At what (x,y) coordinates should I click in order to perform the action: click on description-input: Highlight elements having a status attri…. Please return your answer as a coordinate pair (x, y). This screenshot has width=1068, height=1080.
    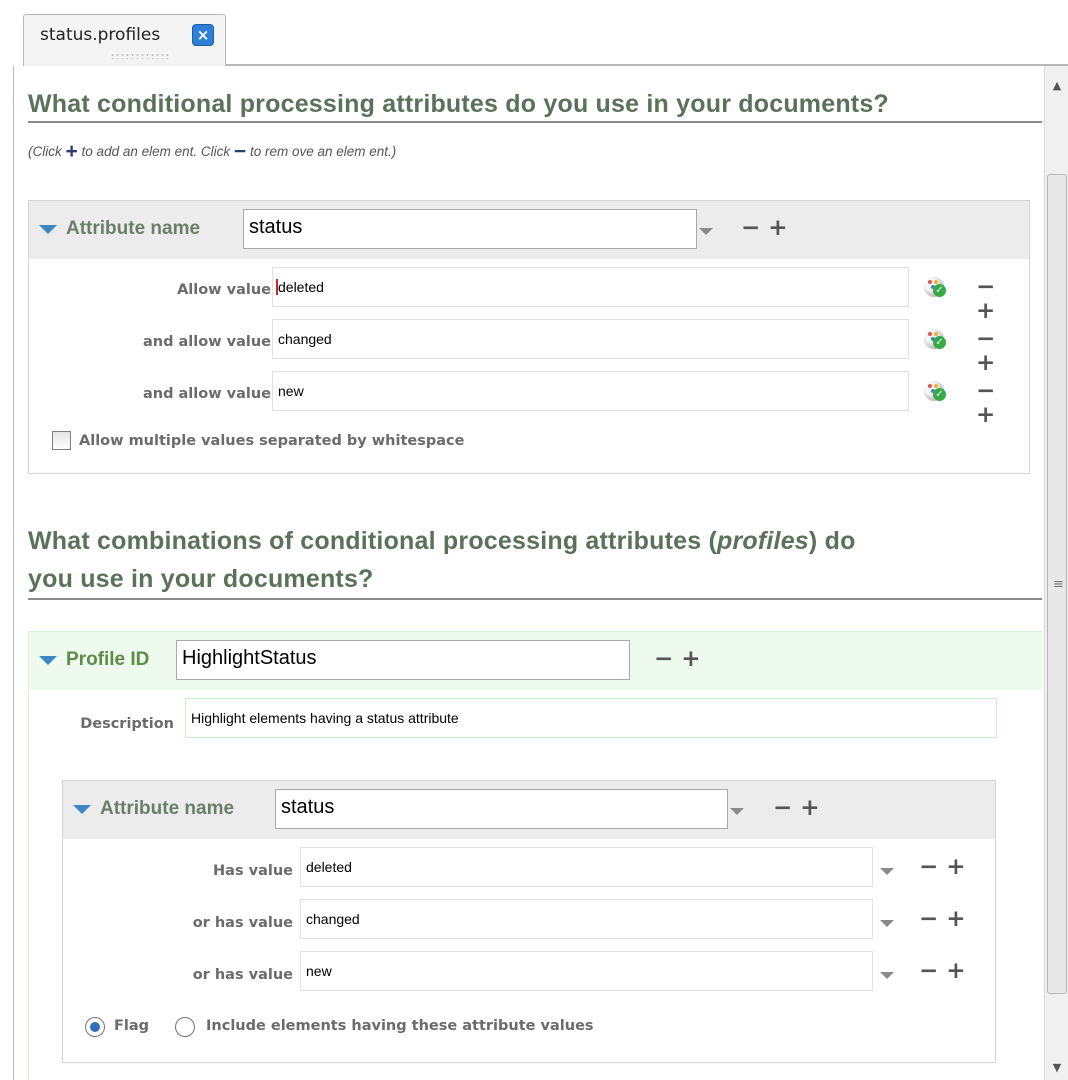
    Looking at the image, I should click on (591, 718).